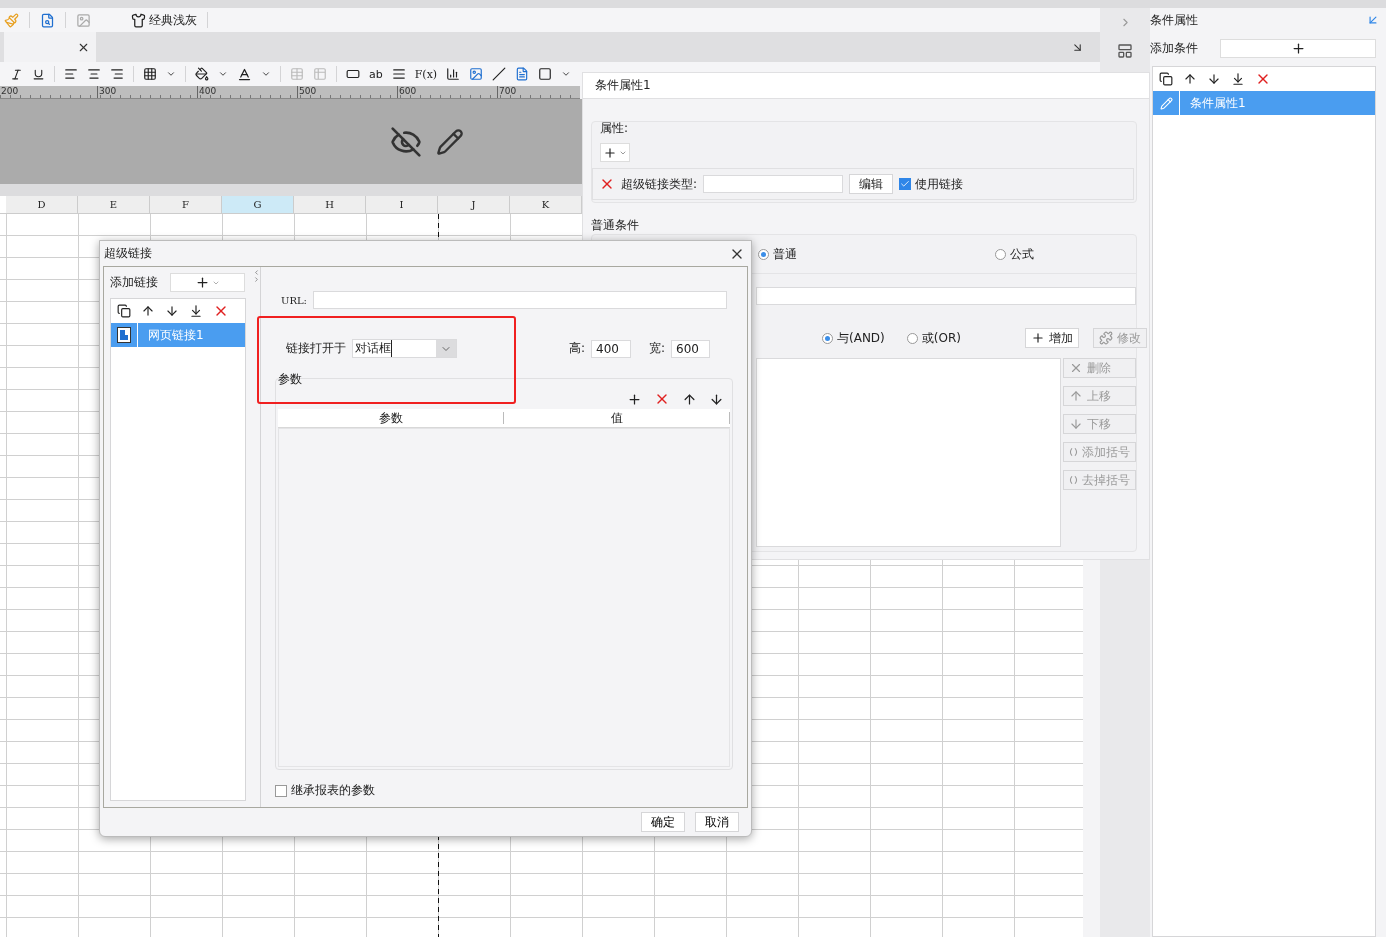  What do you see at coordinates (1105, 338) in the screenshot?
I see `puzzle-icon` at bounding box center [1105, 338].